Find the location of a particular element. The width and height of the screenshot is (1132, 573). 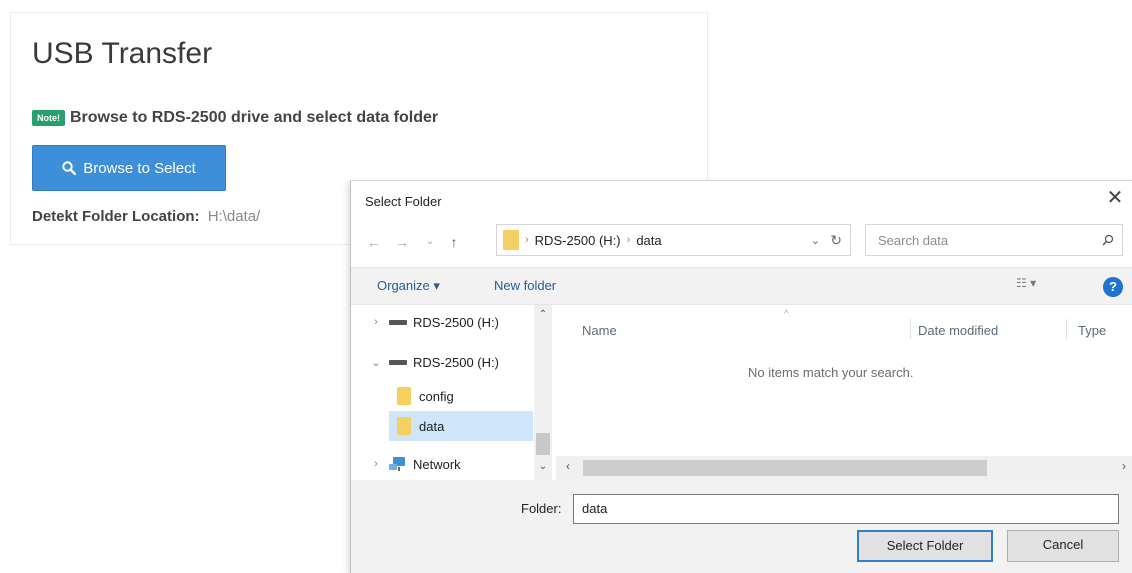

tree-item-drive-expanded: ⌄ RDS-2500 (H:) is located at coordinates (434, 362).